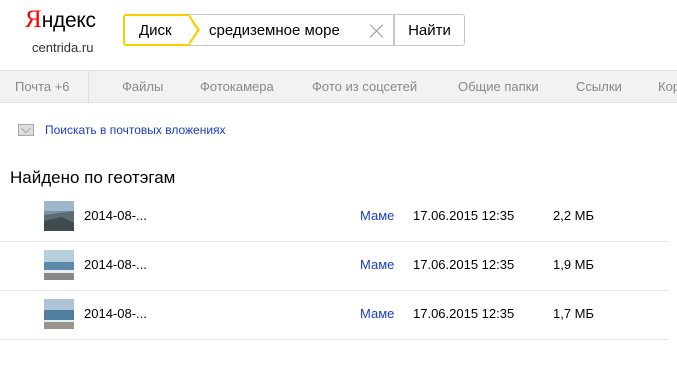 This screenshot has width=677, height=386. I want to click on service-tab-disk: Диск, so click(161, 30).